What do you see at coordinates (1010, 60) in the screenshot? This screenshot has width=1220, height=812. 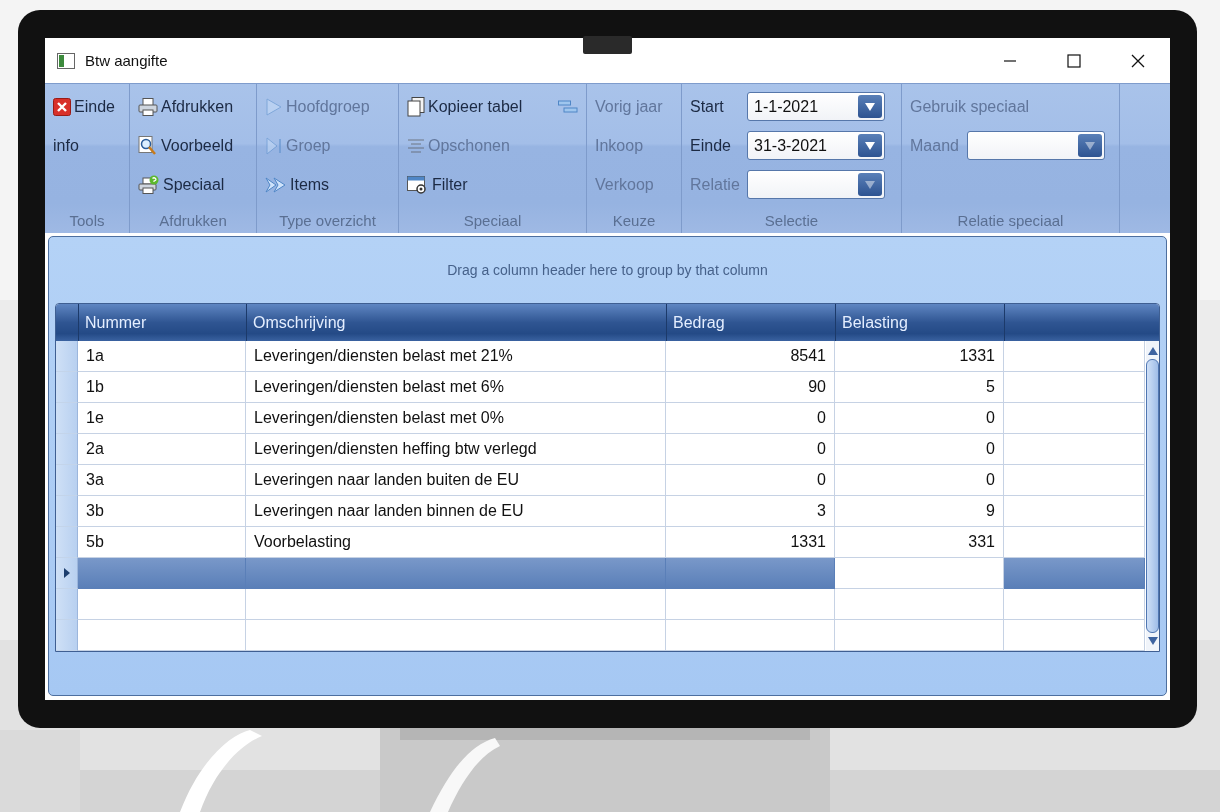 I see `minimize-icon` at bounding box center [1010, 60].